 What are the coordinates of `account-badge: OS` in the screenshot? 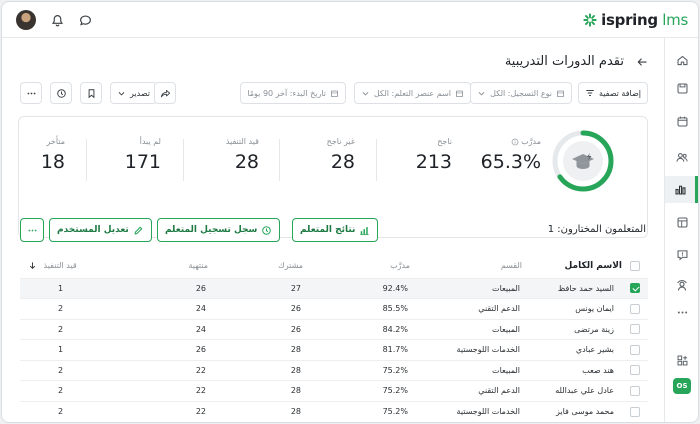 It's located at (682, 386).